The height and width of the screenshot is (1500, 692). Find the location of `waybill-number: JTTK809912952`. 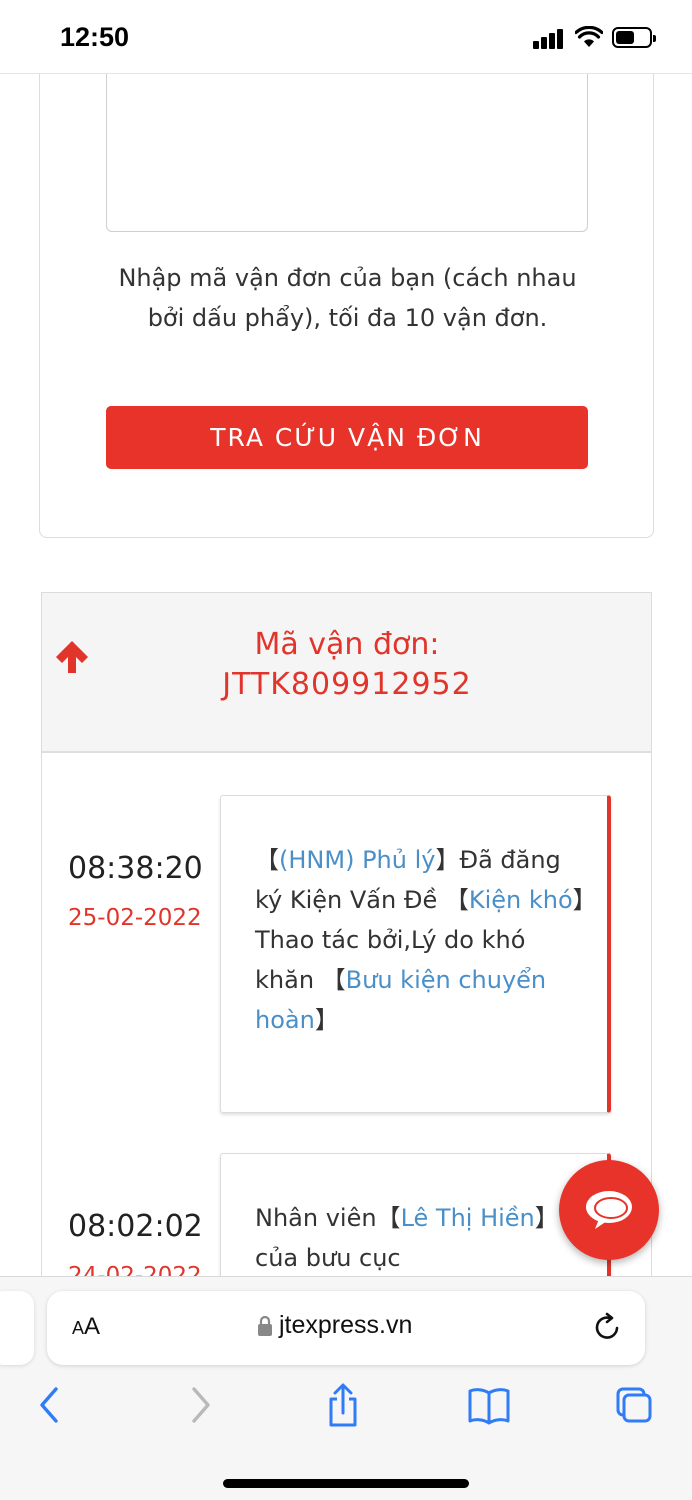

waybill-number: JTTK809912952 is located at coordinates (347, 684).